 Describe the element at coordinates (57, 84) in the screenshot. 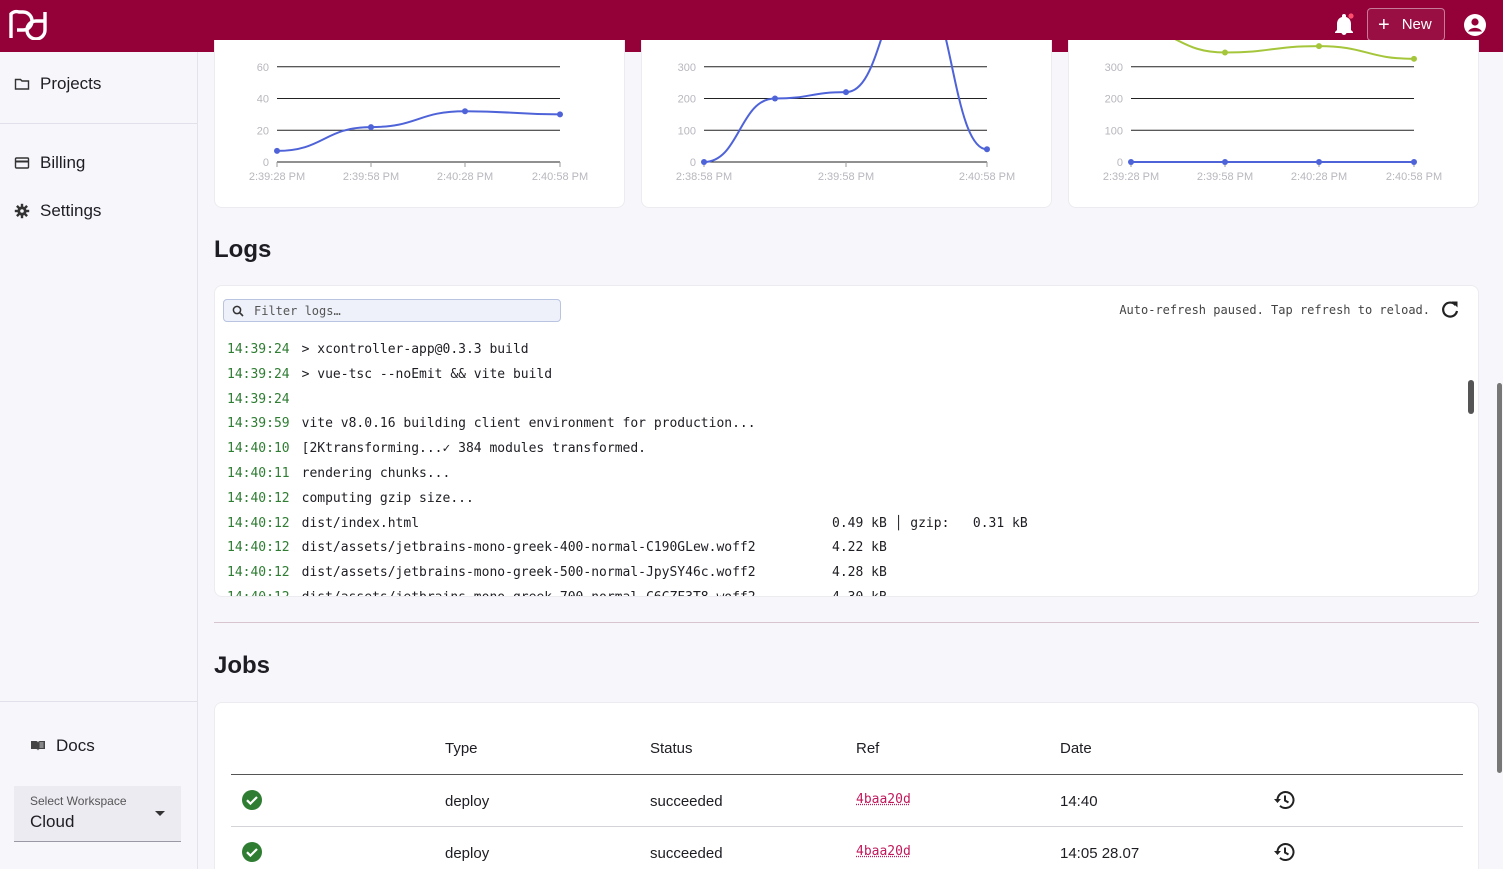

I see `sidebar-item-projects: Projects` at that location.